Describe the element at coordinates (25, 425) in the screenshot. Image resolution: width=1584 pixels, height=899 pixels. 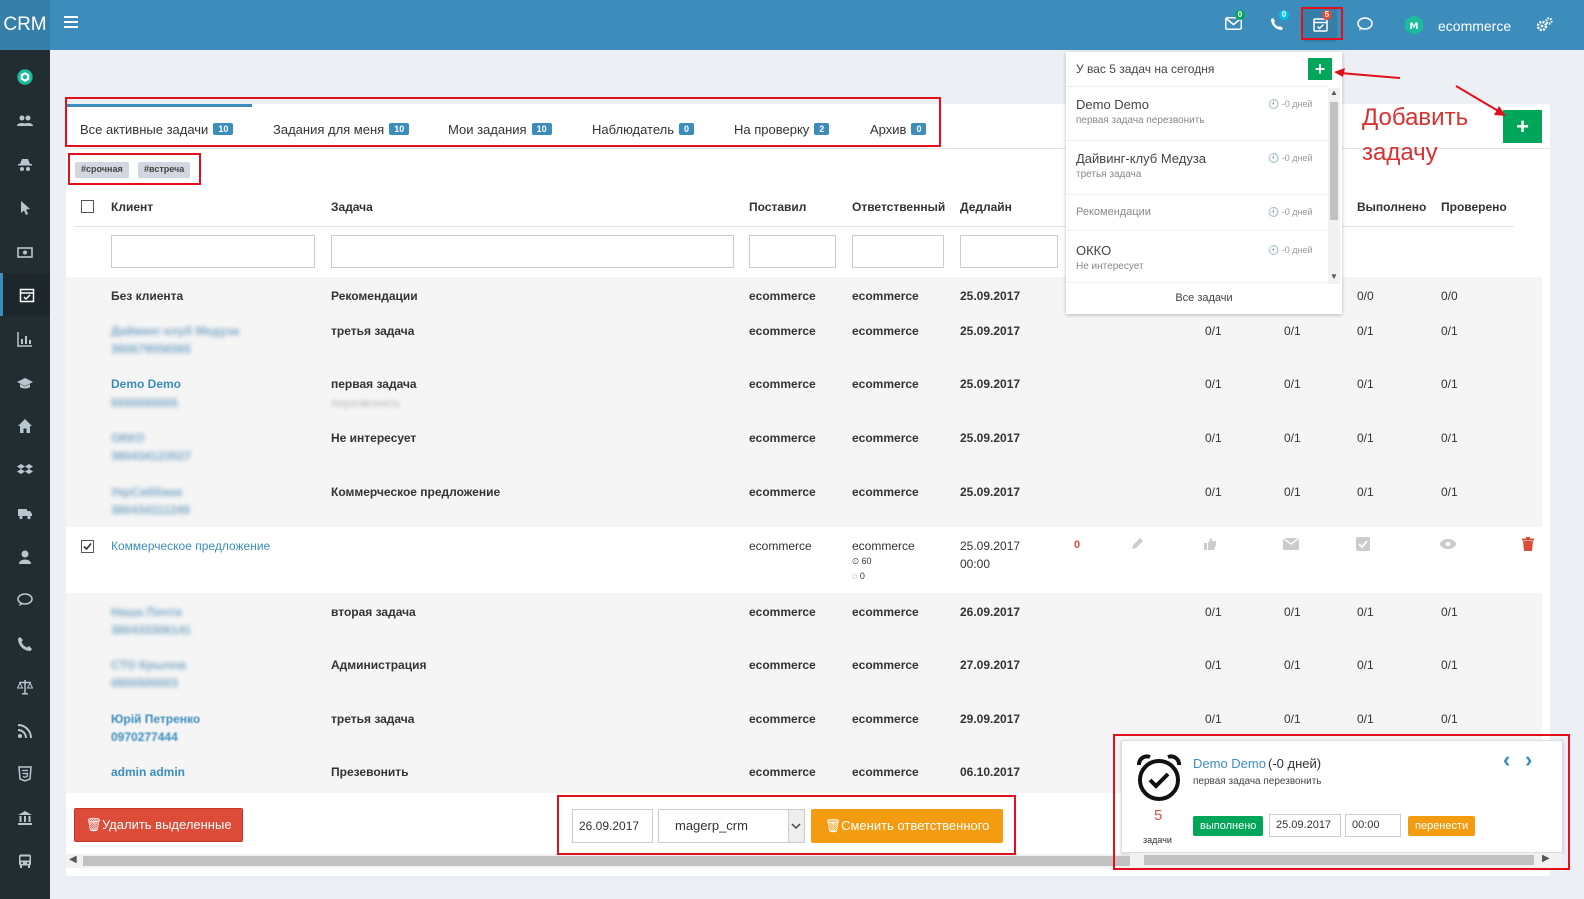
I see `sidebar-item-home` at that location.